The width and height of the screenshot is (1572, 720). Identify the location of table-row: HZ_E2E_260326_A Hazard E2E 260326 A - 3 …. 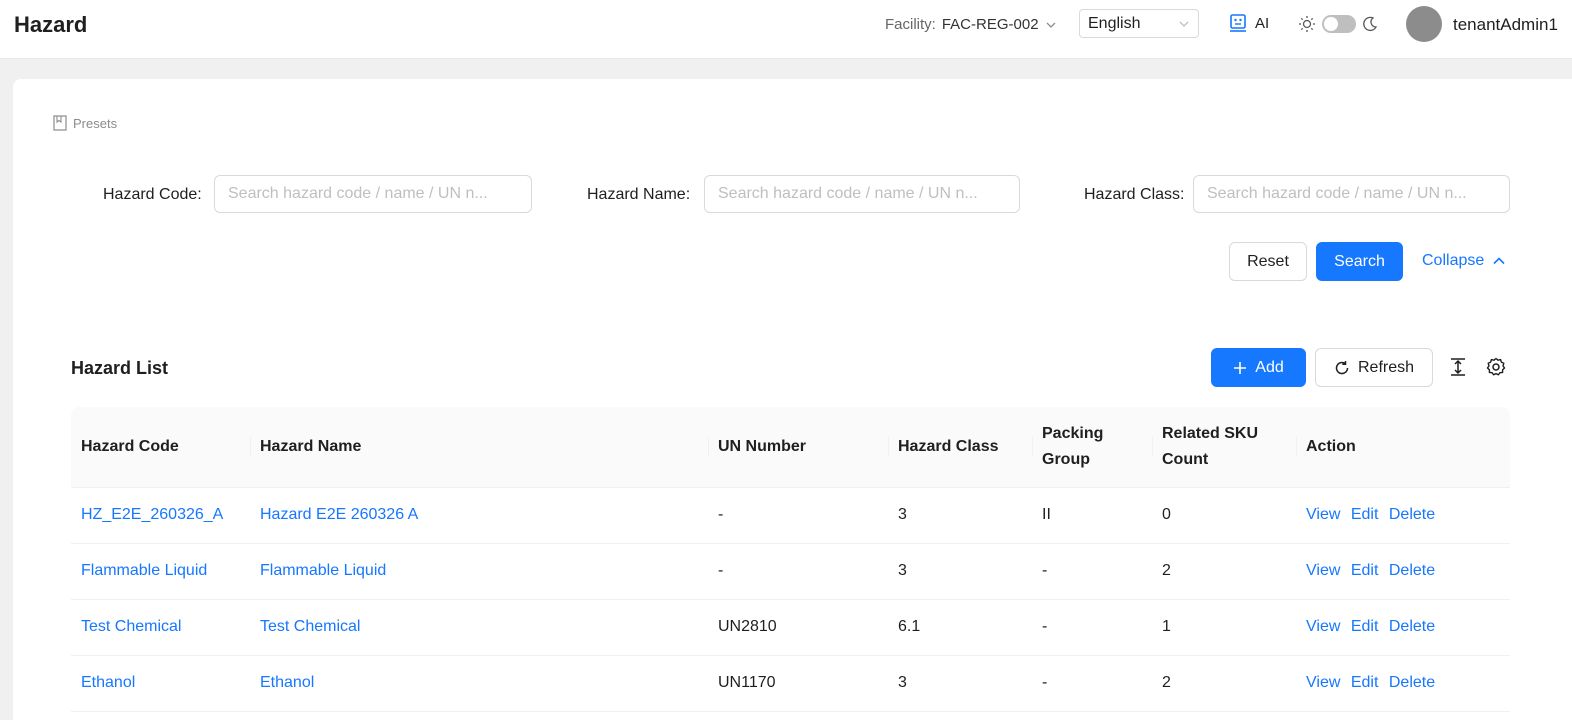
(790, 515).